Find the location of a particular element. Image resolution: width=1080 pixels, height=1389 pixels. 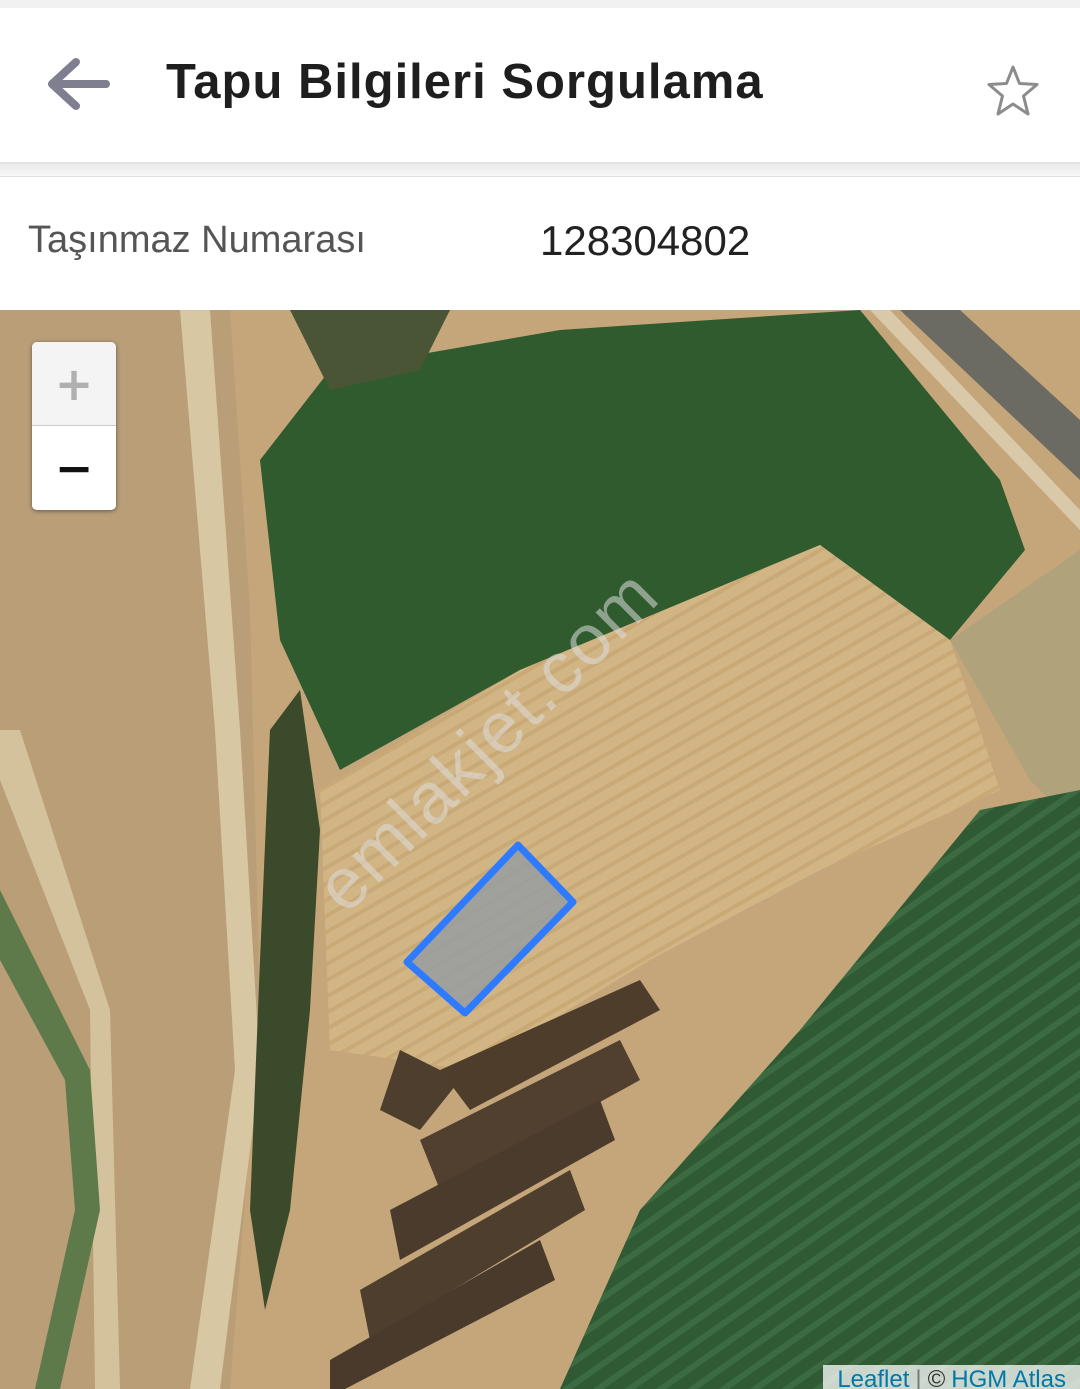

leaflet-link: Leaflet is located at coordinates (873, 1377).